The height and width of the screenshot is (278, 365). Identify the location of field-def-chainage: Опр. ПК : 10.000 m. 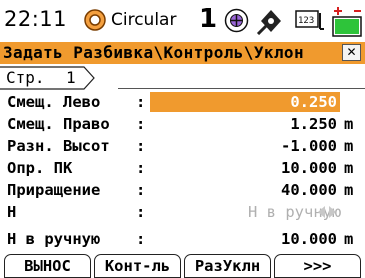
(182, 168).